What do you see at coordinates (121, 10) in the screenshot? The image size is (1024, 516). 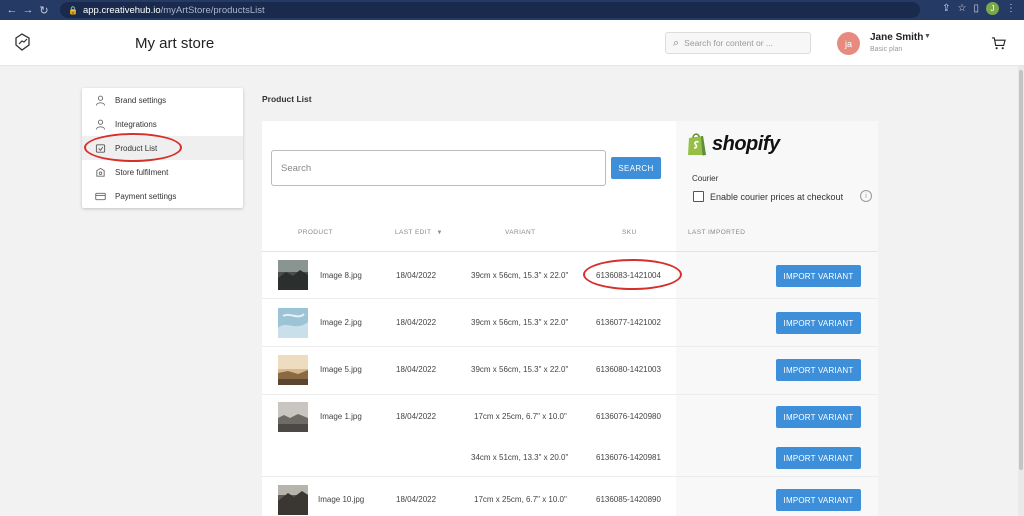 I see `url-host: app.creativehub.io` at bounding box center [121, 10].